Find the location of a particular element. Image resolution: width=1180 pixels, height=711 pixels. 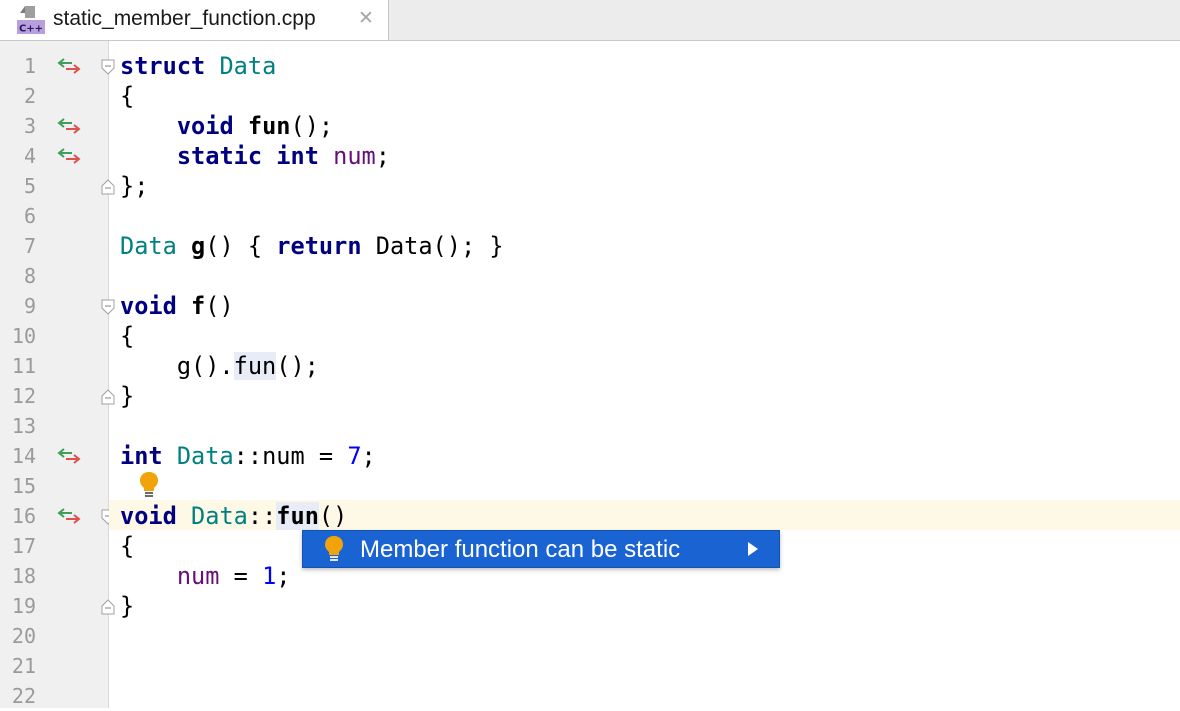

line-number: 9 is located at coordinates (29, 306).